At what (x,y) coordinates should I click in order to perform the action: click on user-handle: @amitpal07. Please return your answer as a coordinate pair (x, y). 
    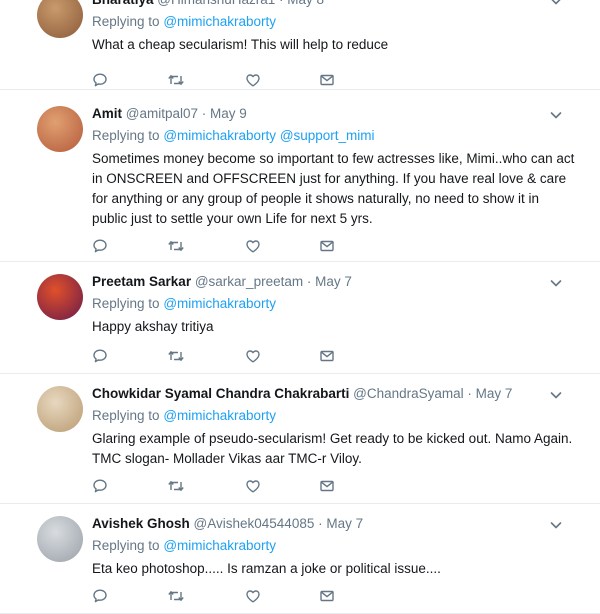
    Looking at the image, I should click on (162, 113).